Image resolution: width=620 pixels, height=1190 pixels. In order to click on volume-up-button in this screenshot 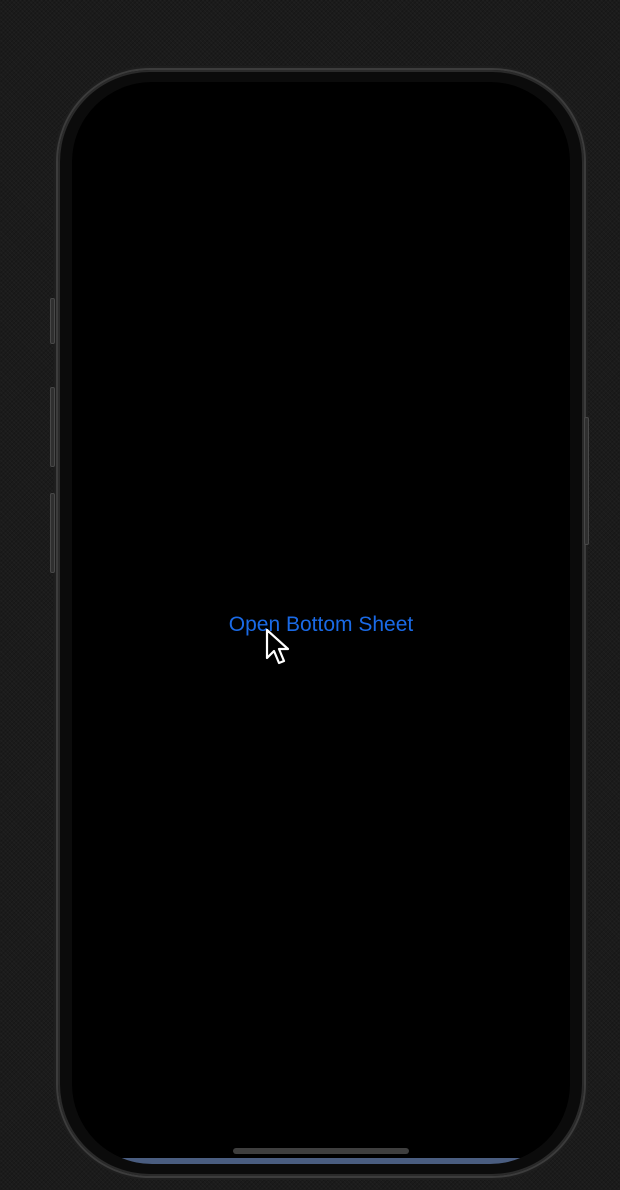, I will do `click(52, 427)`.